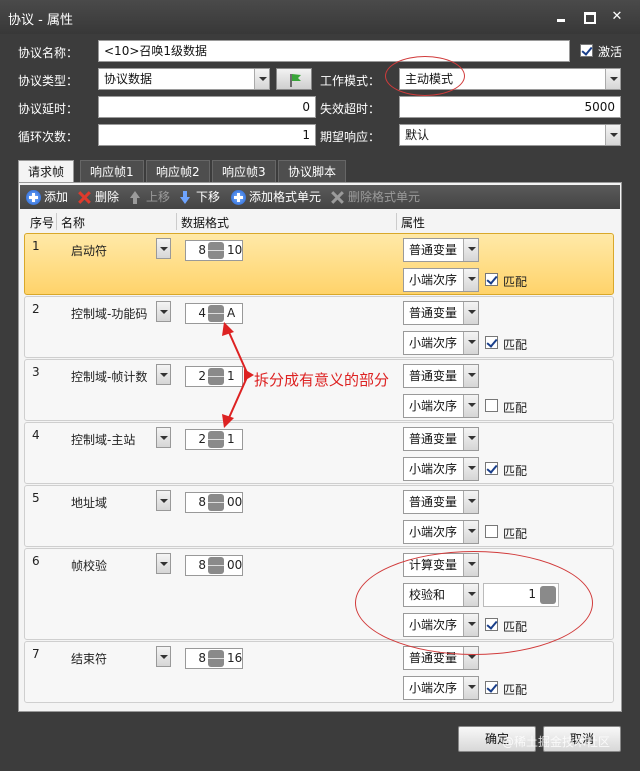 The width and height of the screenshot is (640, 771). What do you see at coordinates (322, 380) in the screenshot?
I see `annotation-text: 拆分成有意义的部分` at bounding box center [322, 380].